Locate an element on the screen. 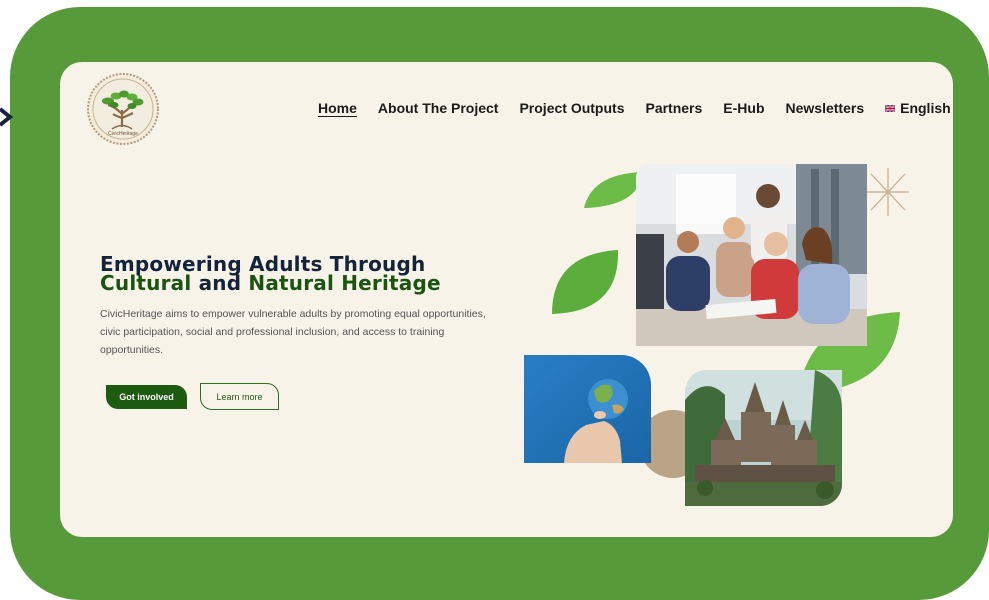  nav-project-outputs: Project Outputs is located at coordinates (571, 108).